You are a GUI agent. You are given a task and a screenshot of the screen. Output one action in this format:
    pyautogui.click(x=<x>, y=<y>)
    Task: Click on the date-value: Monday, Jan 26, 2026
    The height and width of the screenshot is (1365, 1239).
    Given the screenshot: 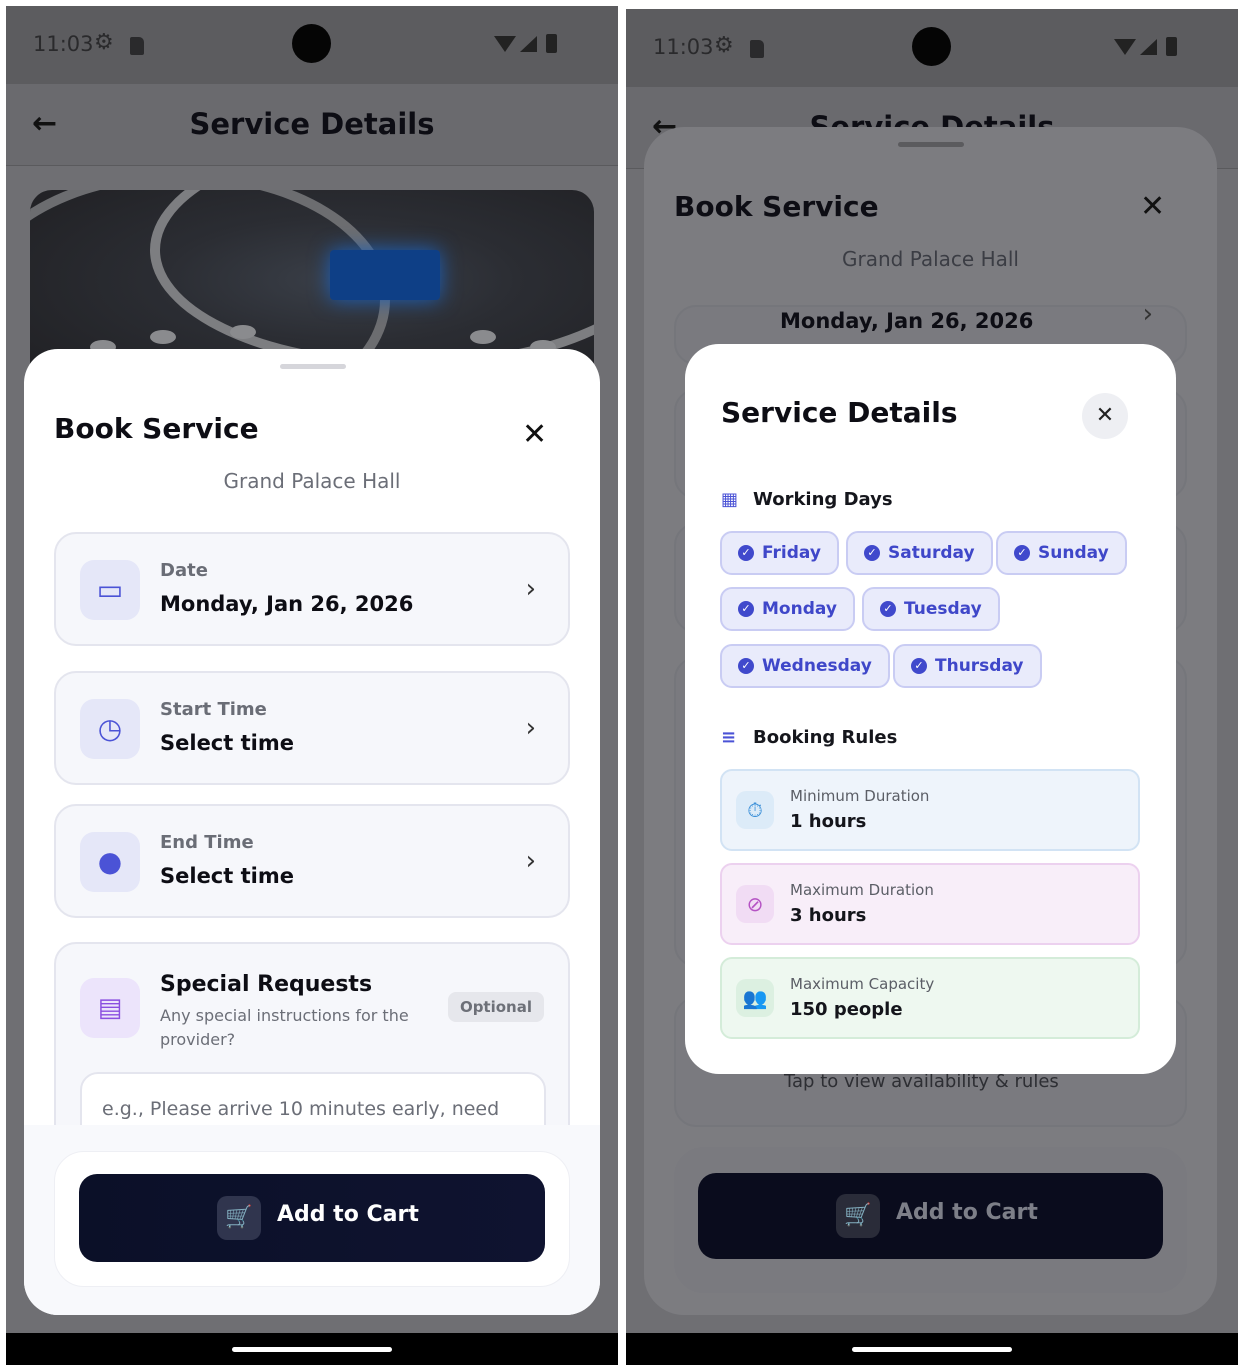 What is the action you would take?
    pyautogui.click(x=907, y=321)
    